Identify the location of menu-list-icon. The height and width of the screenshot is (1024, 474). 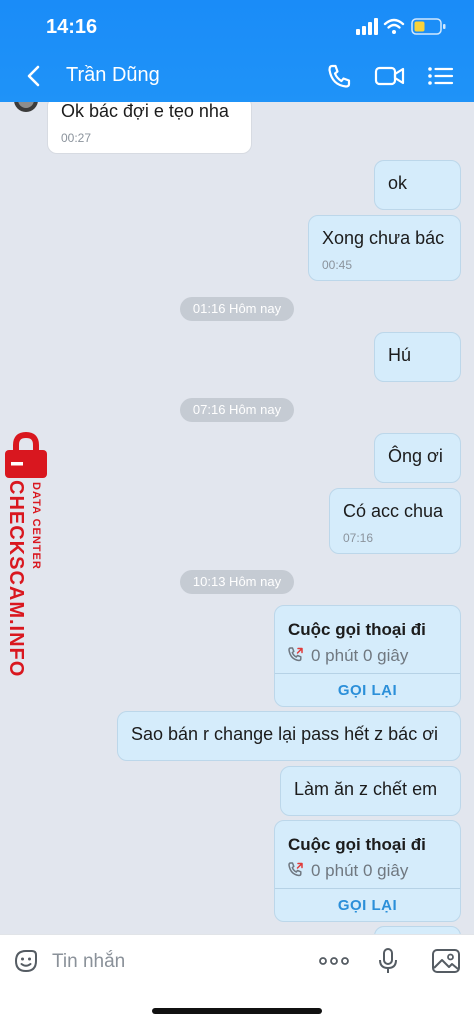
(441, 76).